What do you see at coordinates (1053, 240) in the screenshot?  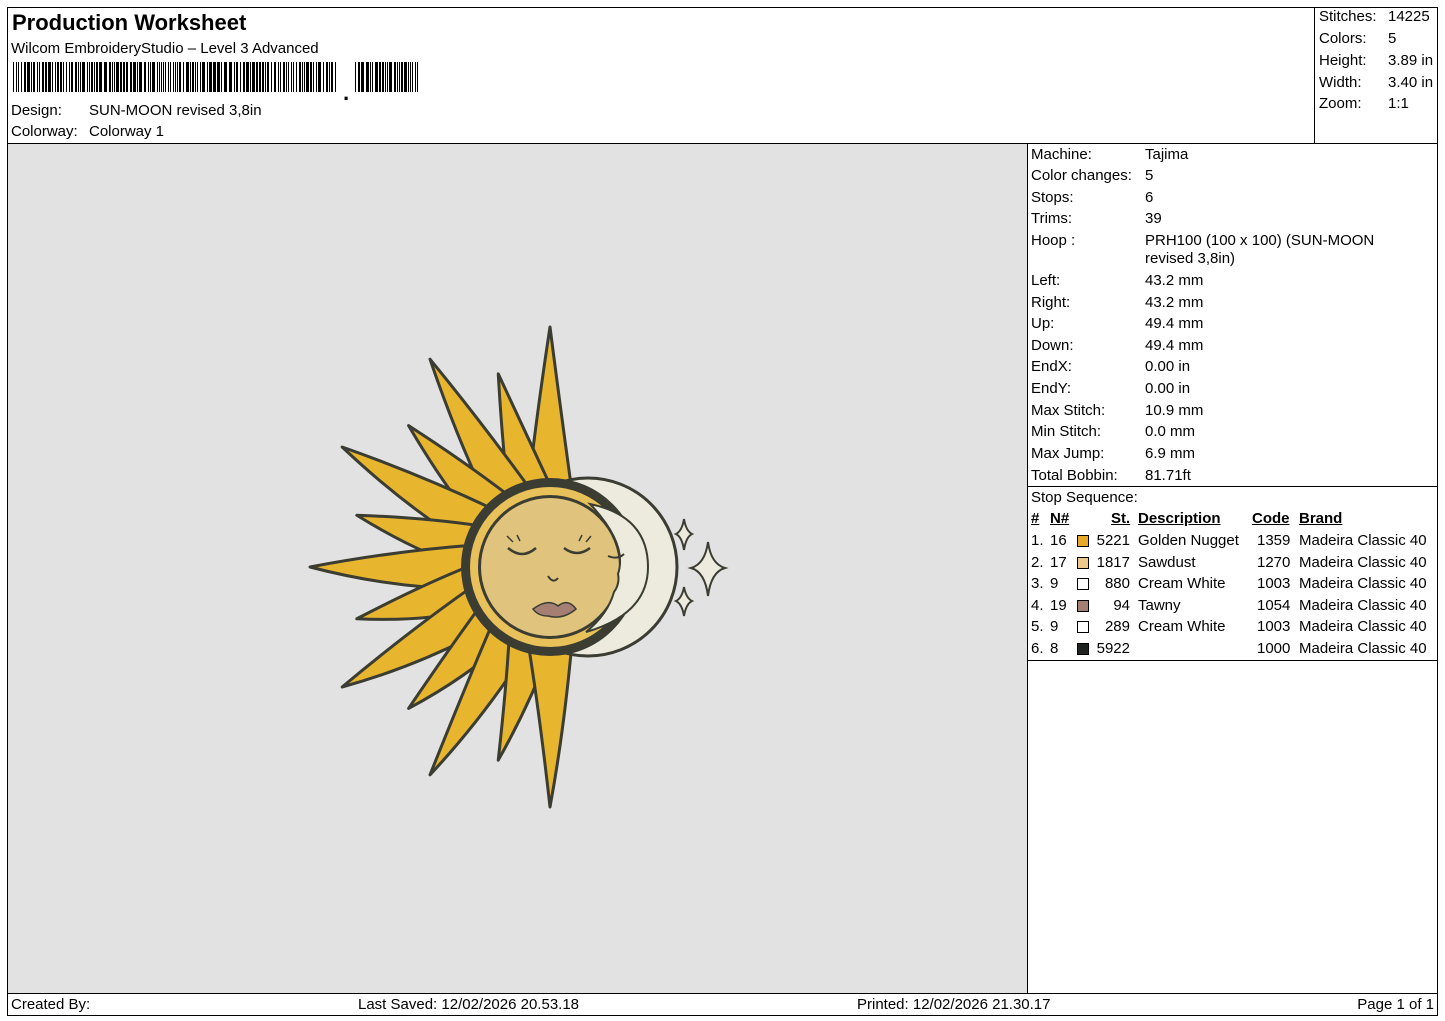 I see `info-label: Hoop :` at bounding box center [1053, 240].